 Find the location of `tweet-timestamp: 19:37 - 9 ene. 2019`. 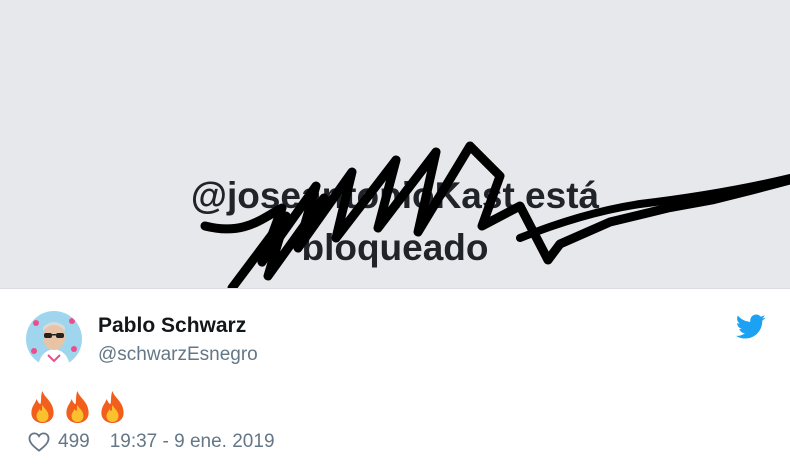

tweet-timestamp: 19:37 - 9 ene. 2019 is located at coordinates (192, 442).